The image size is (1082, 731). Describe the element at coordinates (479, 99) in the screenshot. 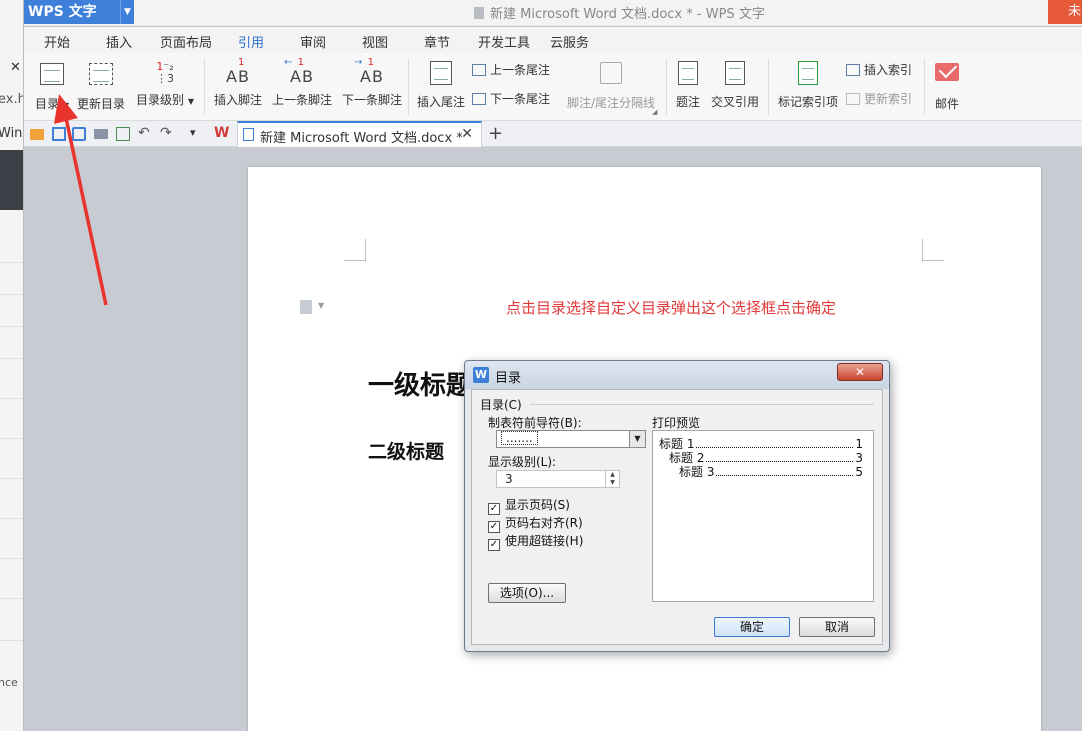

I see `next-endnote-icon` at that location.